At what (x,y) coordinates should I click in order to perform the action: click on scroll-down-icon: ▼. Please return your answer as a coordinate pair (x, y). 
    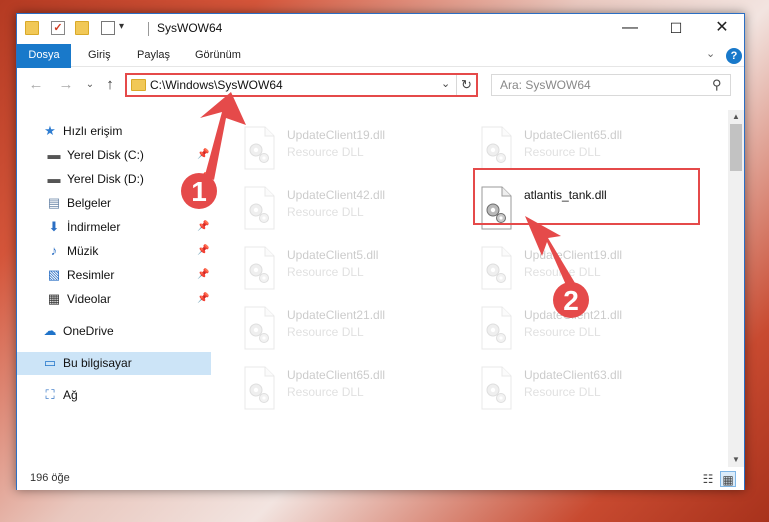
    Looking at the image, I should click on (736, 460).